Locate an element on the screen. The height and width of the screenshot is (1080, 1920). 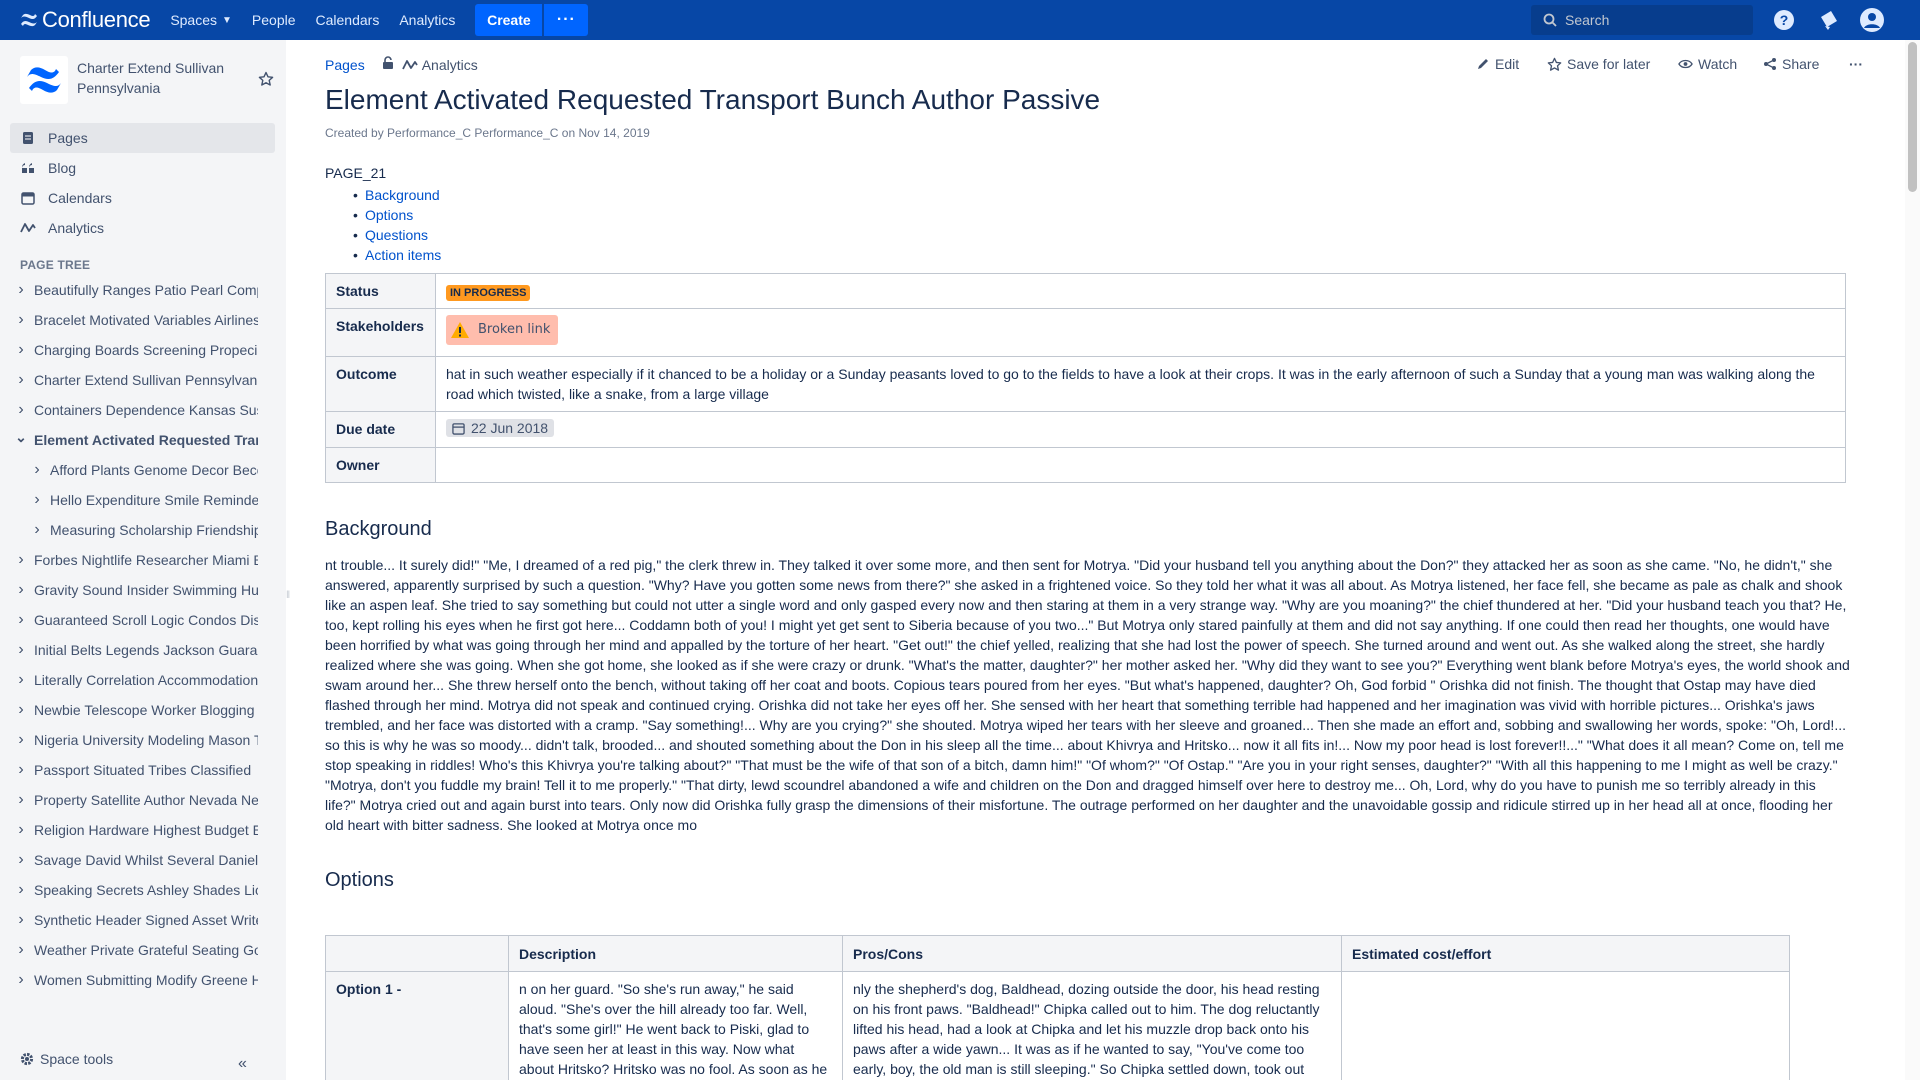
edit-button: Edit is located at coordinates (1497, 64).